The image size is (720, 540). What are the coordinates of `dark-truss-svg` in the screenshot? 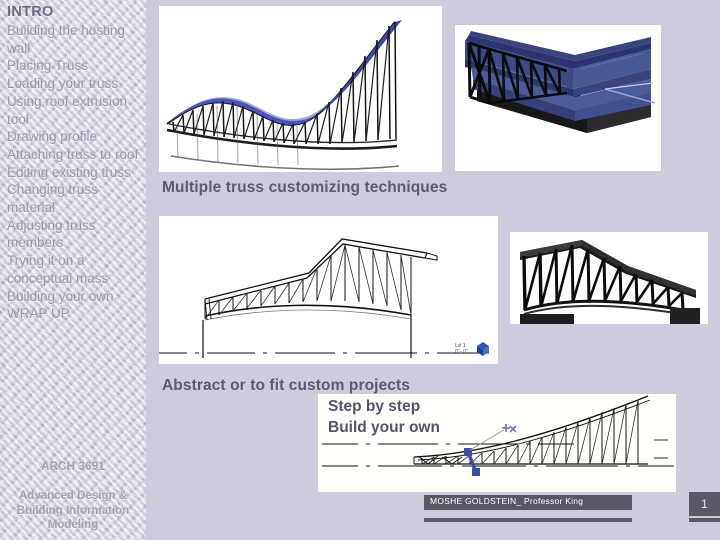 It's located at (609, 278).